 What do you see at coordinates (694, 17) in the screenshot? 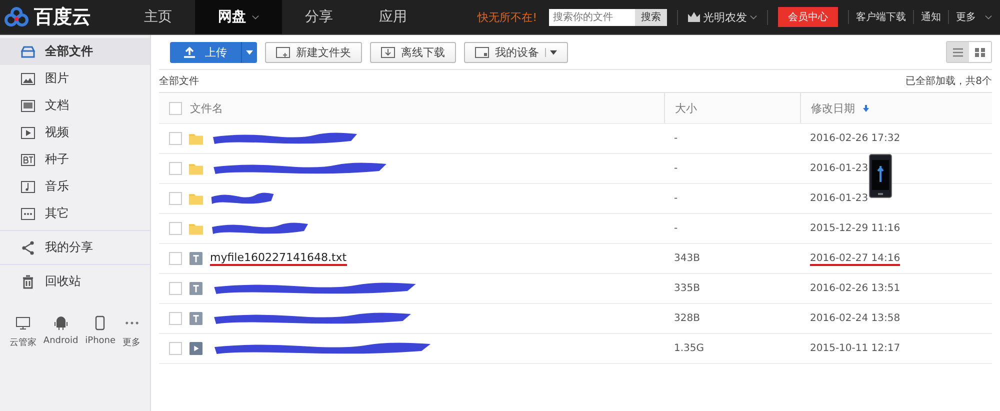
I see `crown-icon` at bounding box center [694, 17].